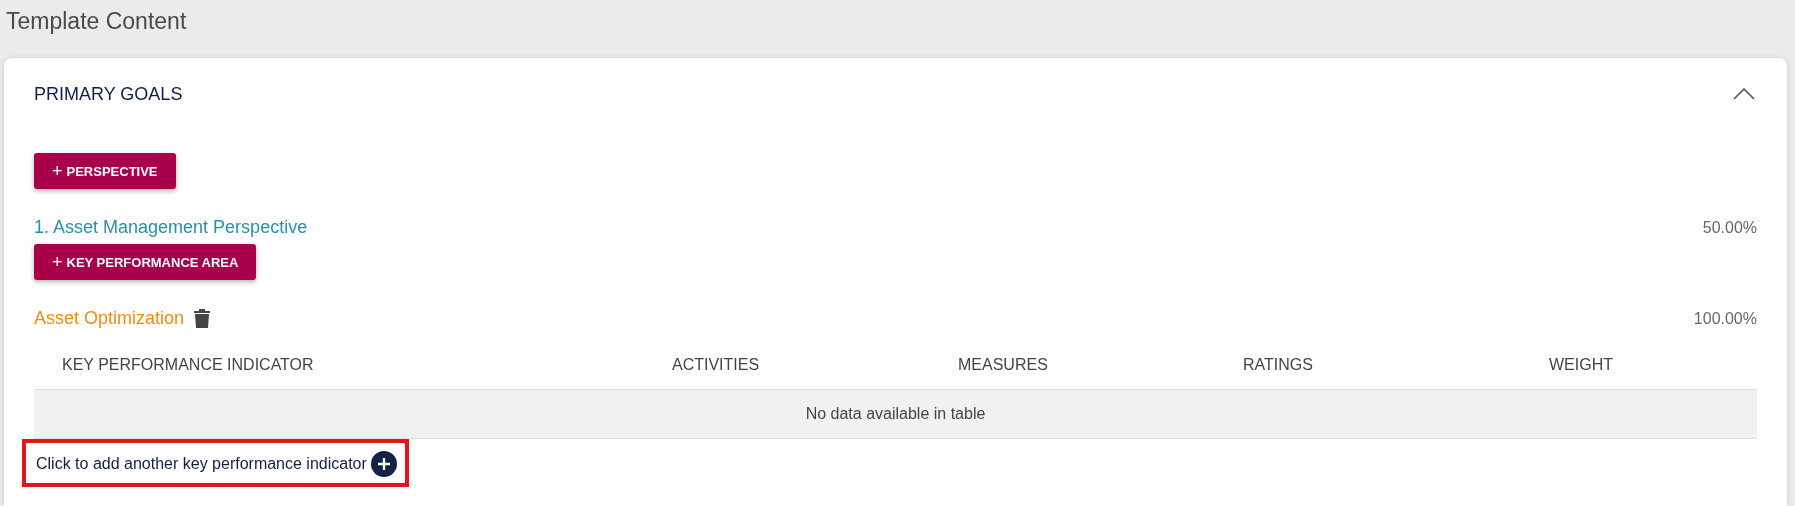 This screenshot has width=1795, height=506. What do you see at coordinates (895, 414) in the screenshot?
I see `empty-message: No data available in table` at bounding box center [895, 414].